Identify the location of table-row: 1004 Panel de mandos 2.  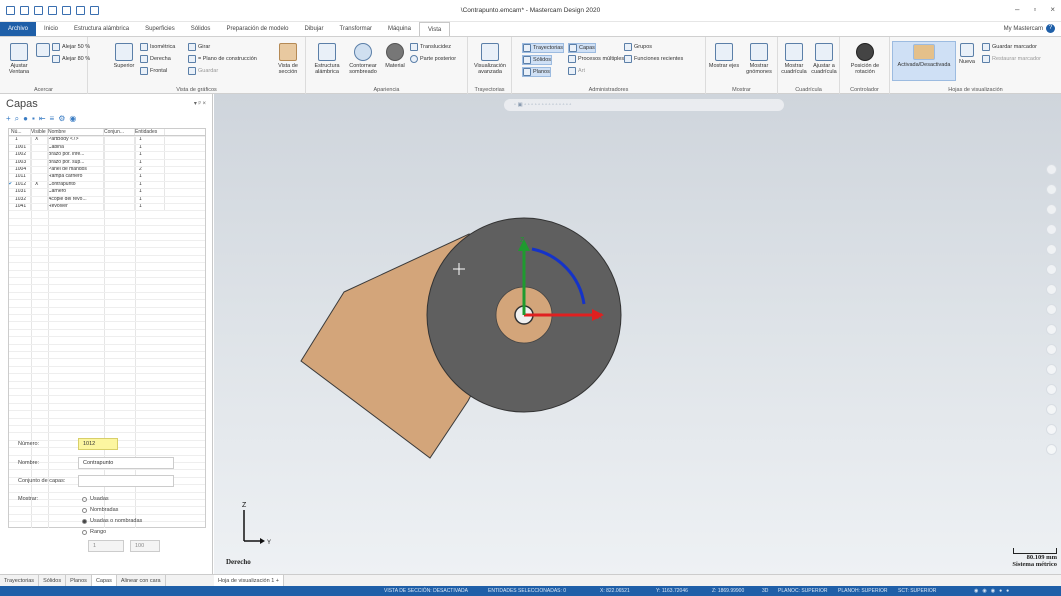
(107, 169).